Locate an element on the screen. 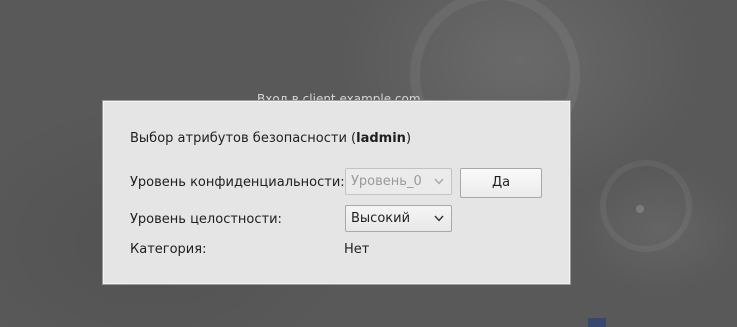  integrity-select: Высокий is located at coordinates (398, 218).